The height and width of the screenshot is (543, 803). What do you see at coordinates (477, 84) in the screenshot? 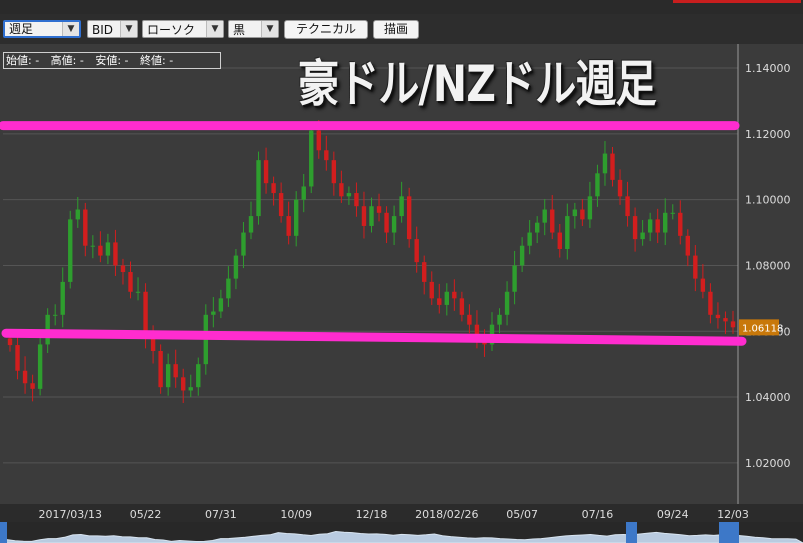
I see `overlay-title: 豪ドル/NZドル週足` at bounding box center [477, 84].